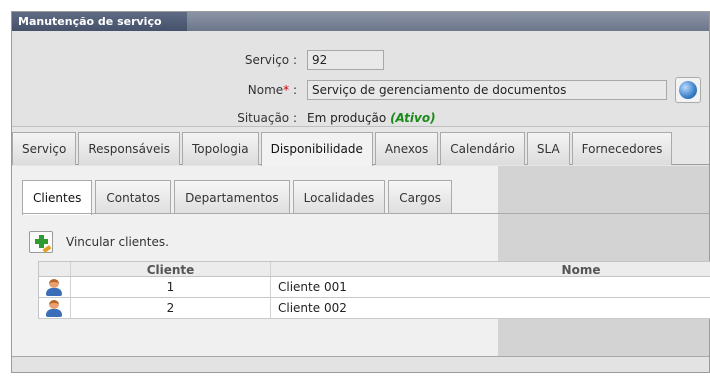  What do you see at coordinates (371, 118) in the screenshot?
I see `status-value: Em produção (Ativo)` at bounding box center [371, 118].